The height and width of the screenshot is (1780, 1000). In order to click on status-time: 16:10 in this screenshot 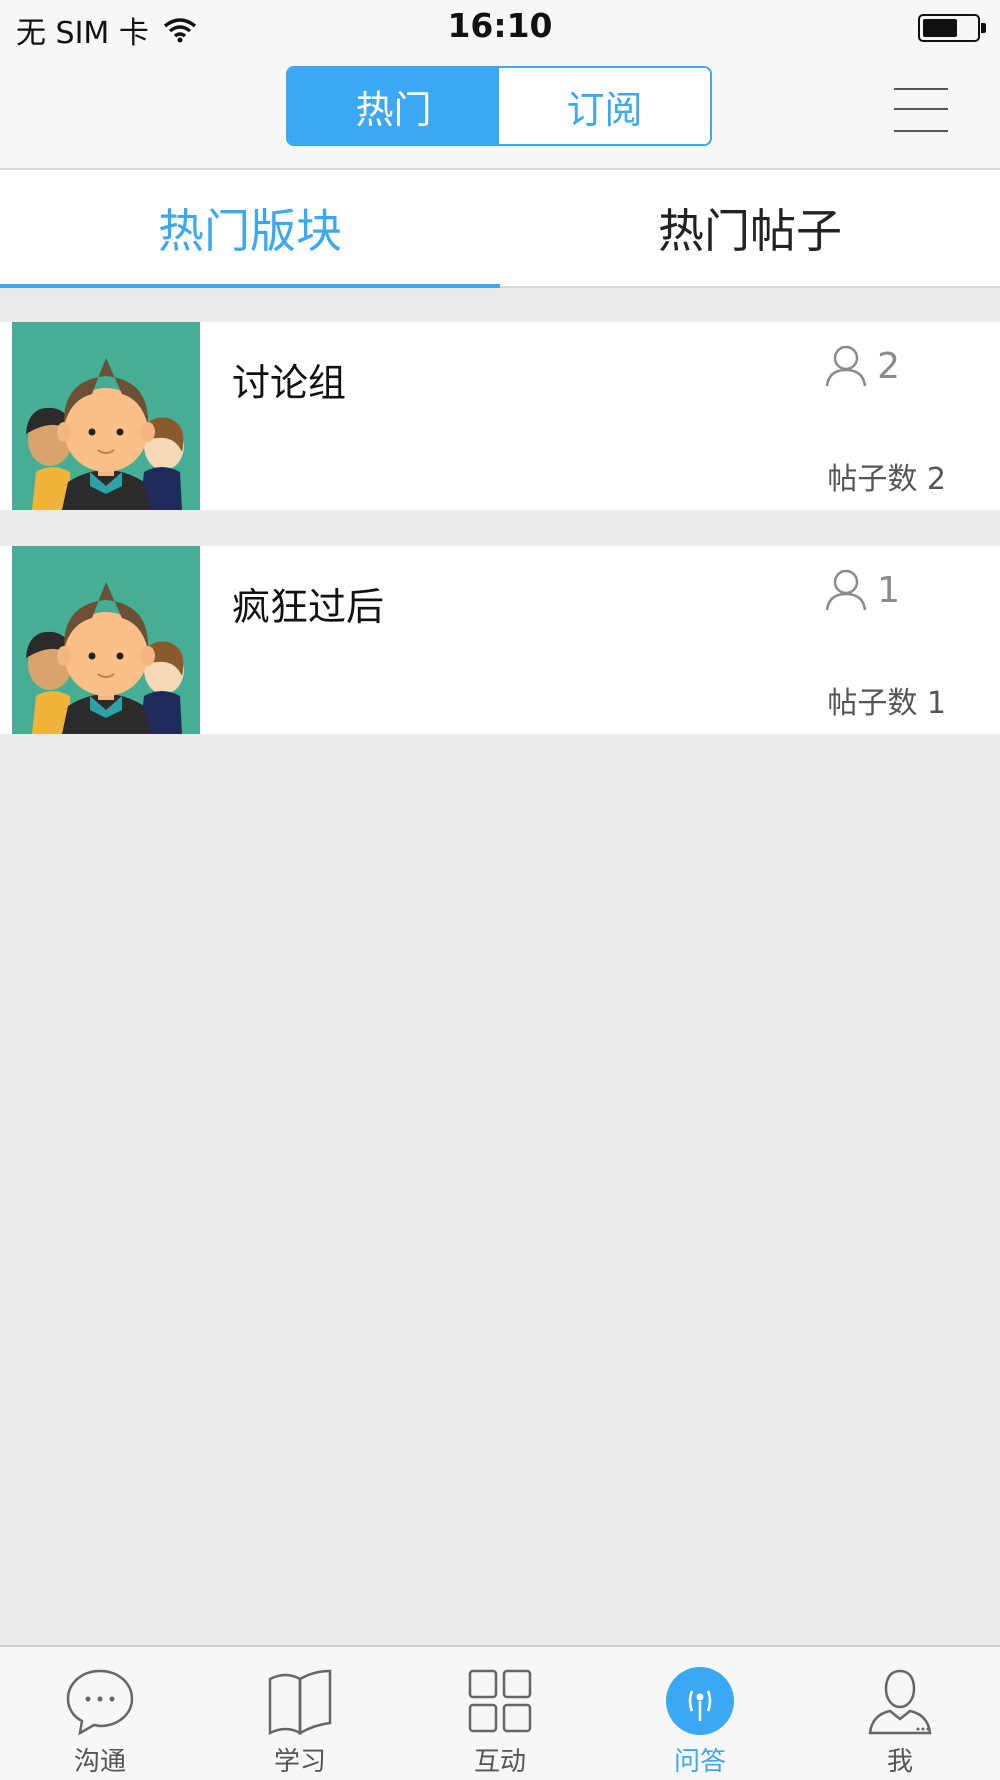, I will do `click(500, 25)`.